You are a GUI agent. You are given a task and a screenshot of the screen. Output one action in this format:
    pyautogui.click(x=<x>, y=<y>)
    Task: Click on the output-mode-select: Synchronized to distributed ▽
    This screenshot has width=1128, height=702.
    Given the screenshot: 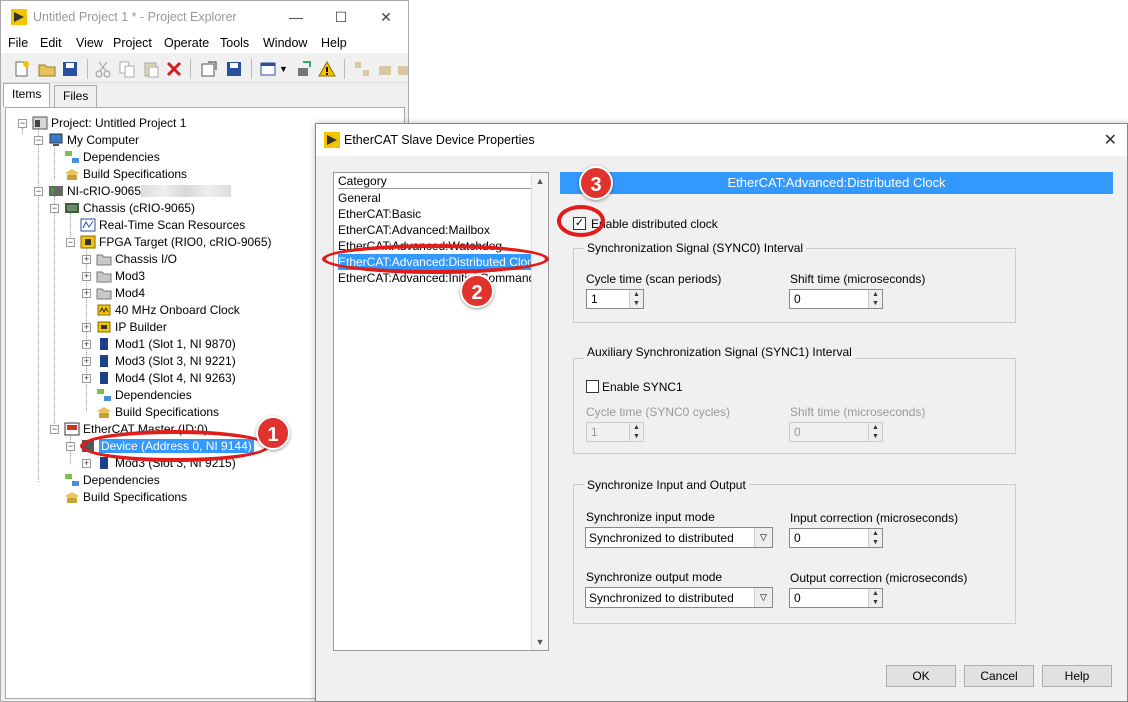 What is the action you would take?
    pyautogui.click(x=679, y=597)
    